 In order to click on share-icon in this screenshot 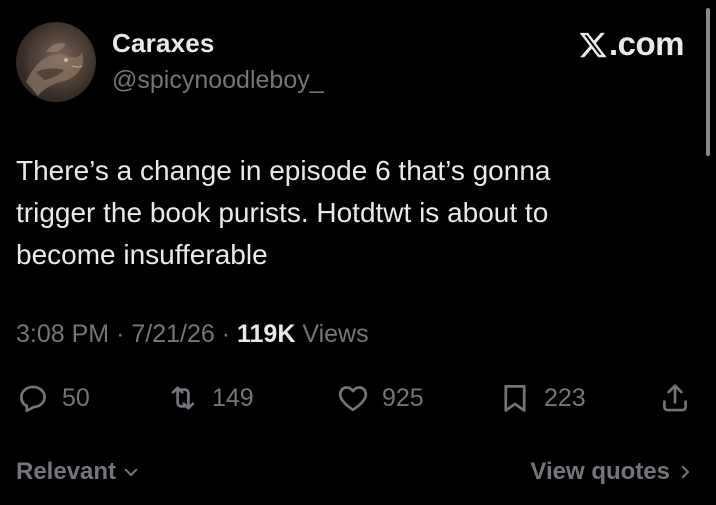, I will do `click(675, 398)`.